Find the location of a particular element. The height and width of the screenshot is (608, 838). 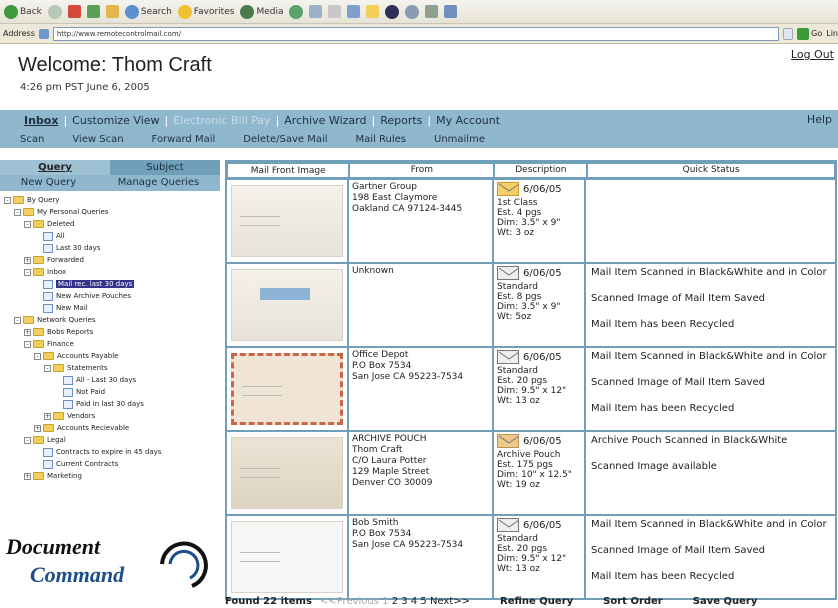

nav-reports: Reports is located at coordinates (401, 120).